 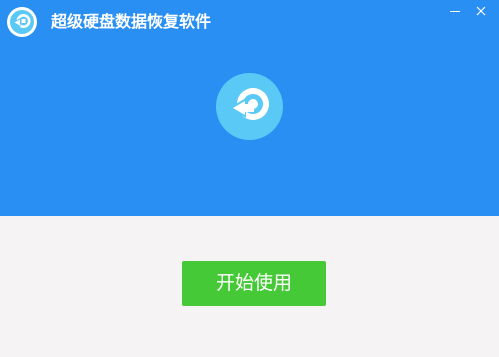 I want to click on minimize-button, so click(x=456, y=12).